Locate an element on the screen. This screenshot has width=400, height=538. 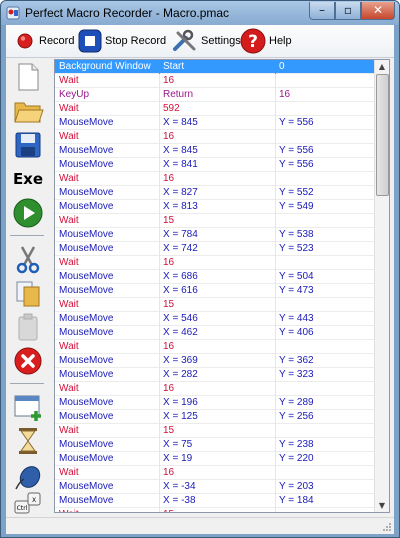
scroll-thumb is located at coordinates (382, 135).